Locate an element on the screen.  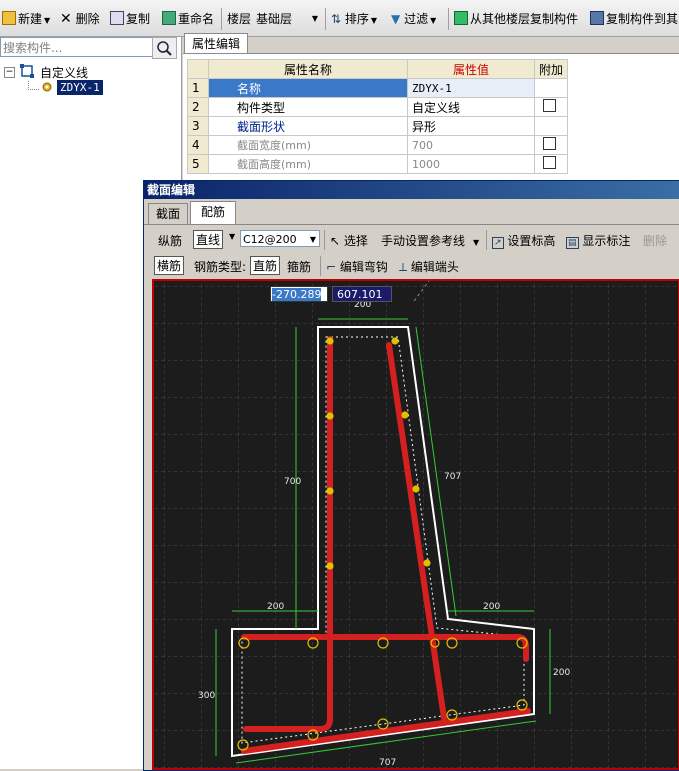
rename-icon is located at coordinates (169, 18).